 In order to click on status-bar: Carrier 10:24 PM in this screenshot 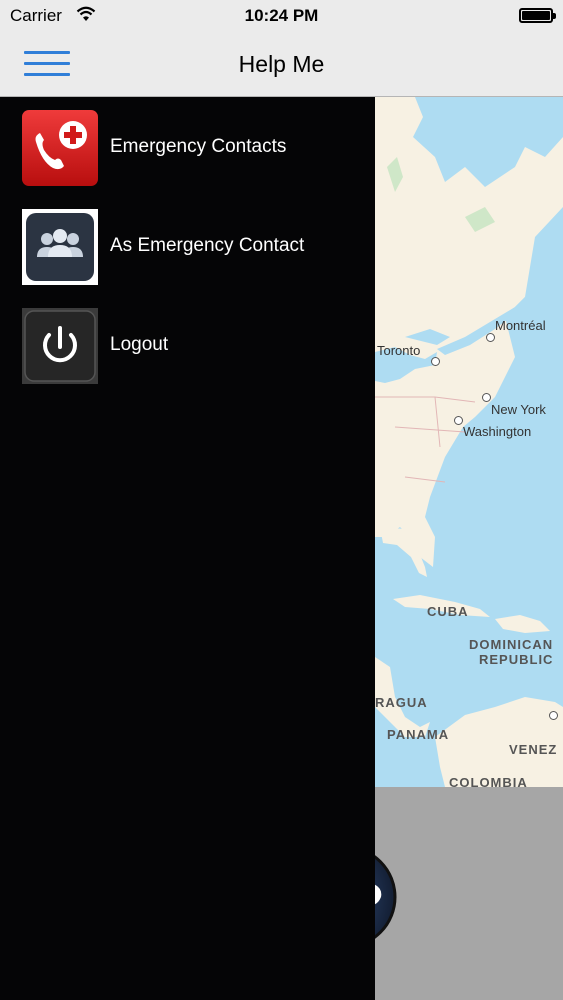, I will do `click(281, 16)`.